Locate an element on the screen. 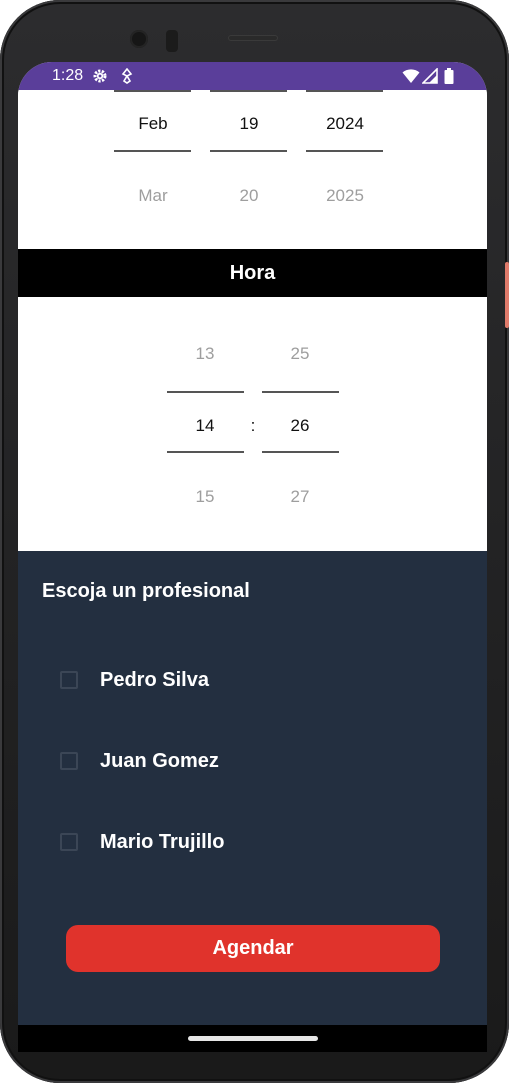 The height and width of the screenshot is (1083, 509). professional-option: Pedro Silva is located at coordinates (134, 680).